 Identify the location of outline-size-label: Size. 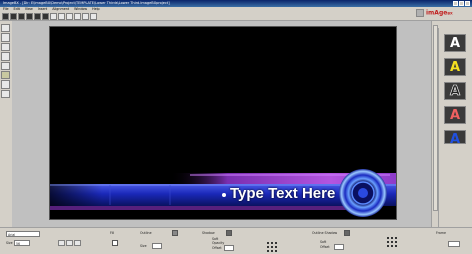
(143, 246).